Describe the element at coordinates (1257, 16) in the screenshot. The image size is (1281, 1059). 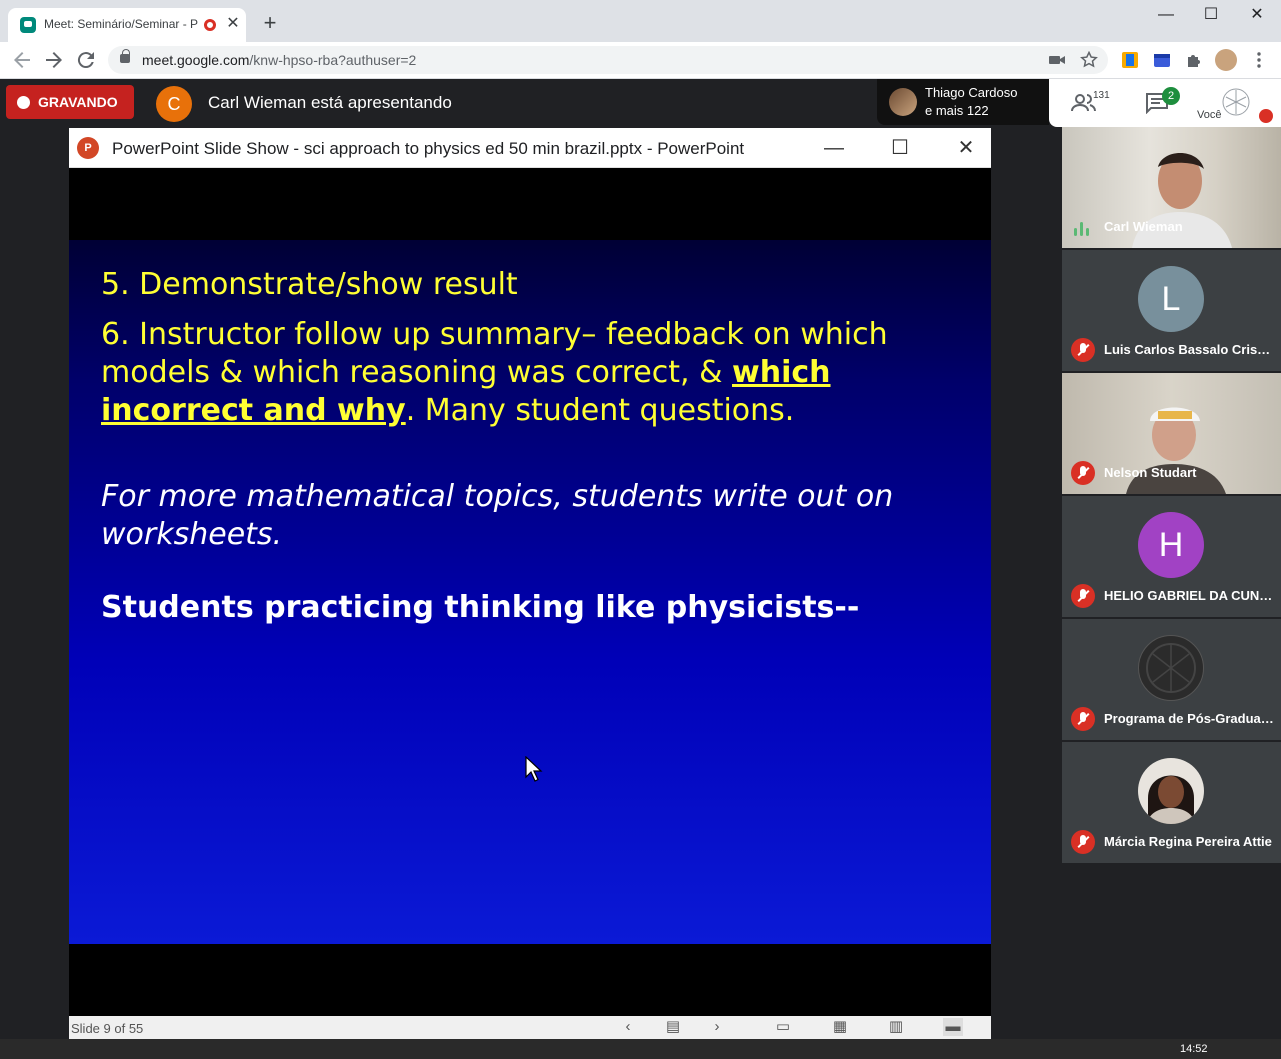
I see `window-close-button: ✕` at that location.